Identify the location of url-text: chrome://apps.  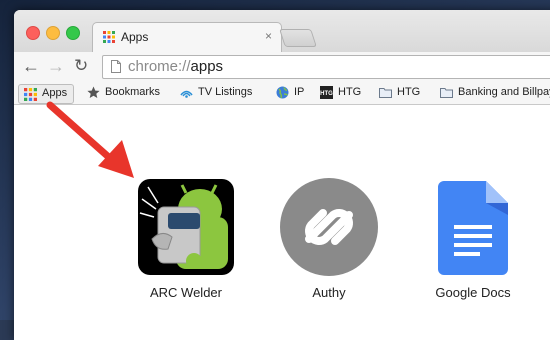
(175, 66).